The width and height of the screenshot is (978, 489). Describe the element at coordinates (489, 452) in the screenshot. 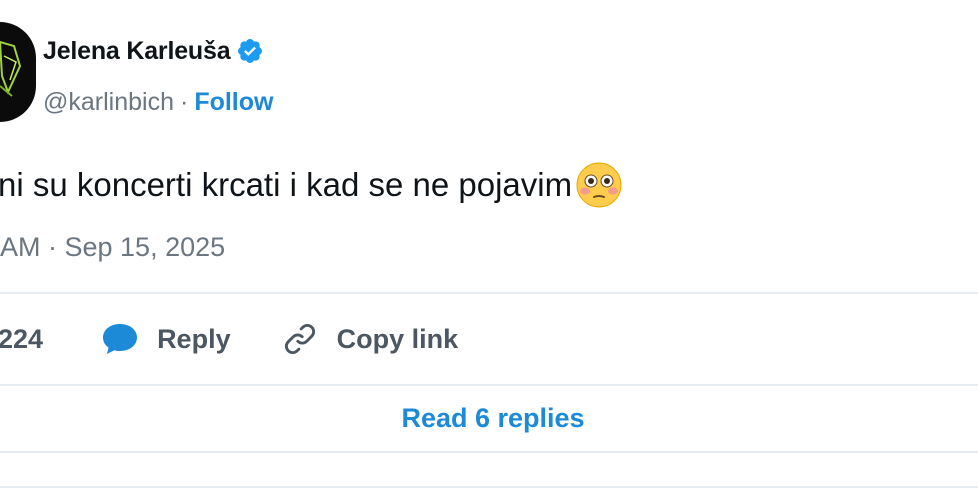

I see `divider-bottom` at that location.